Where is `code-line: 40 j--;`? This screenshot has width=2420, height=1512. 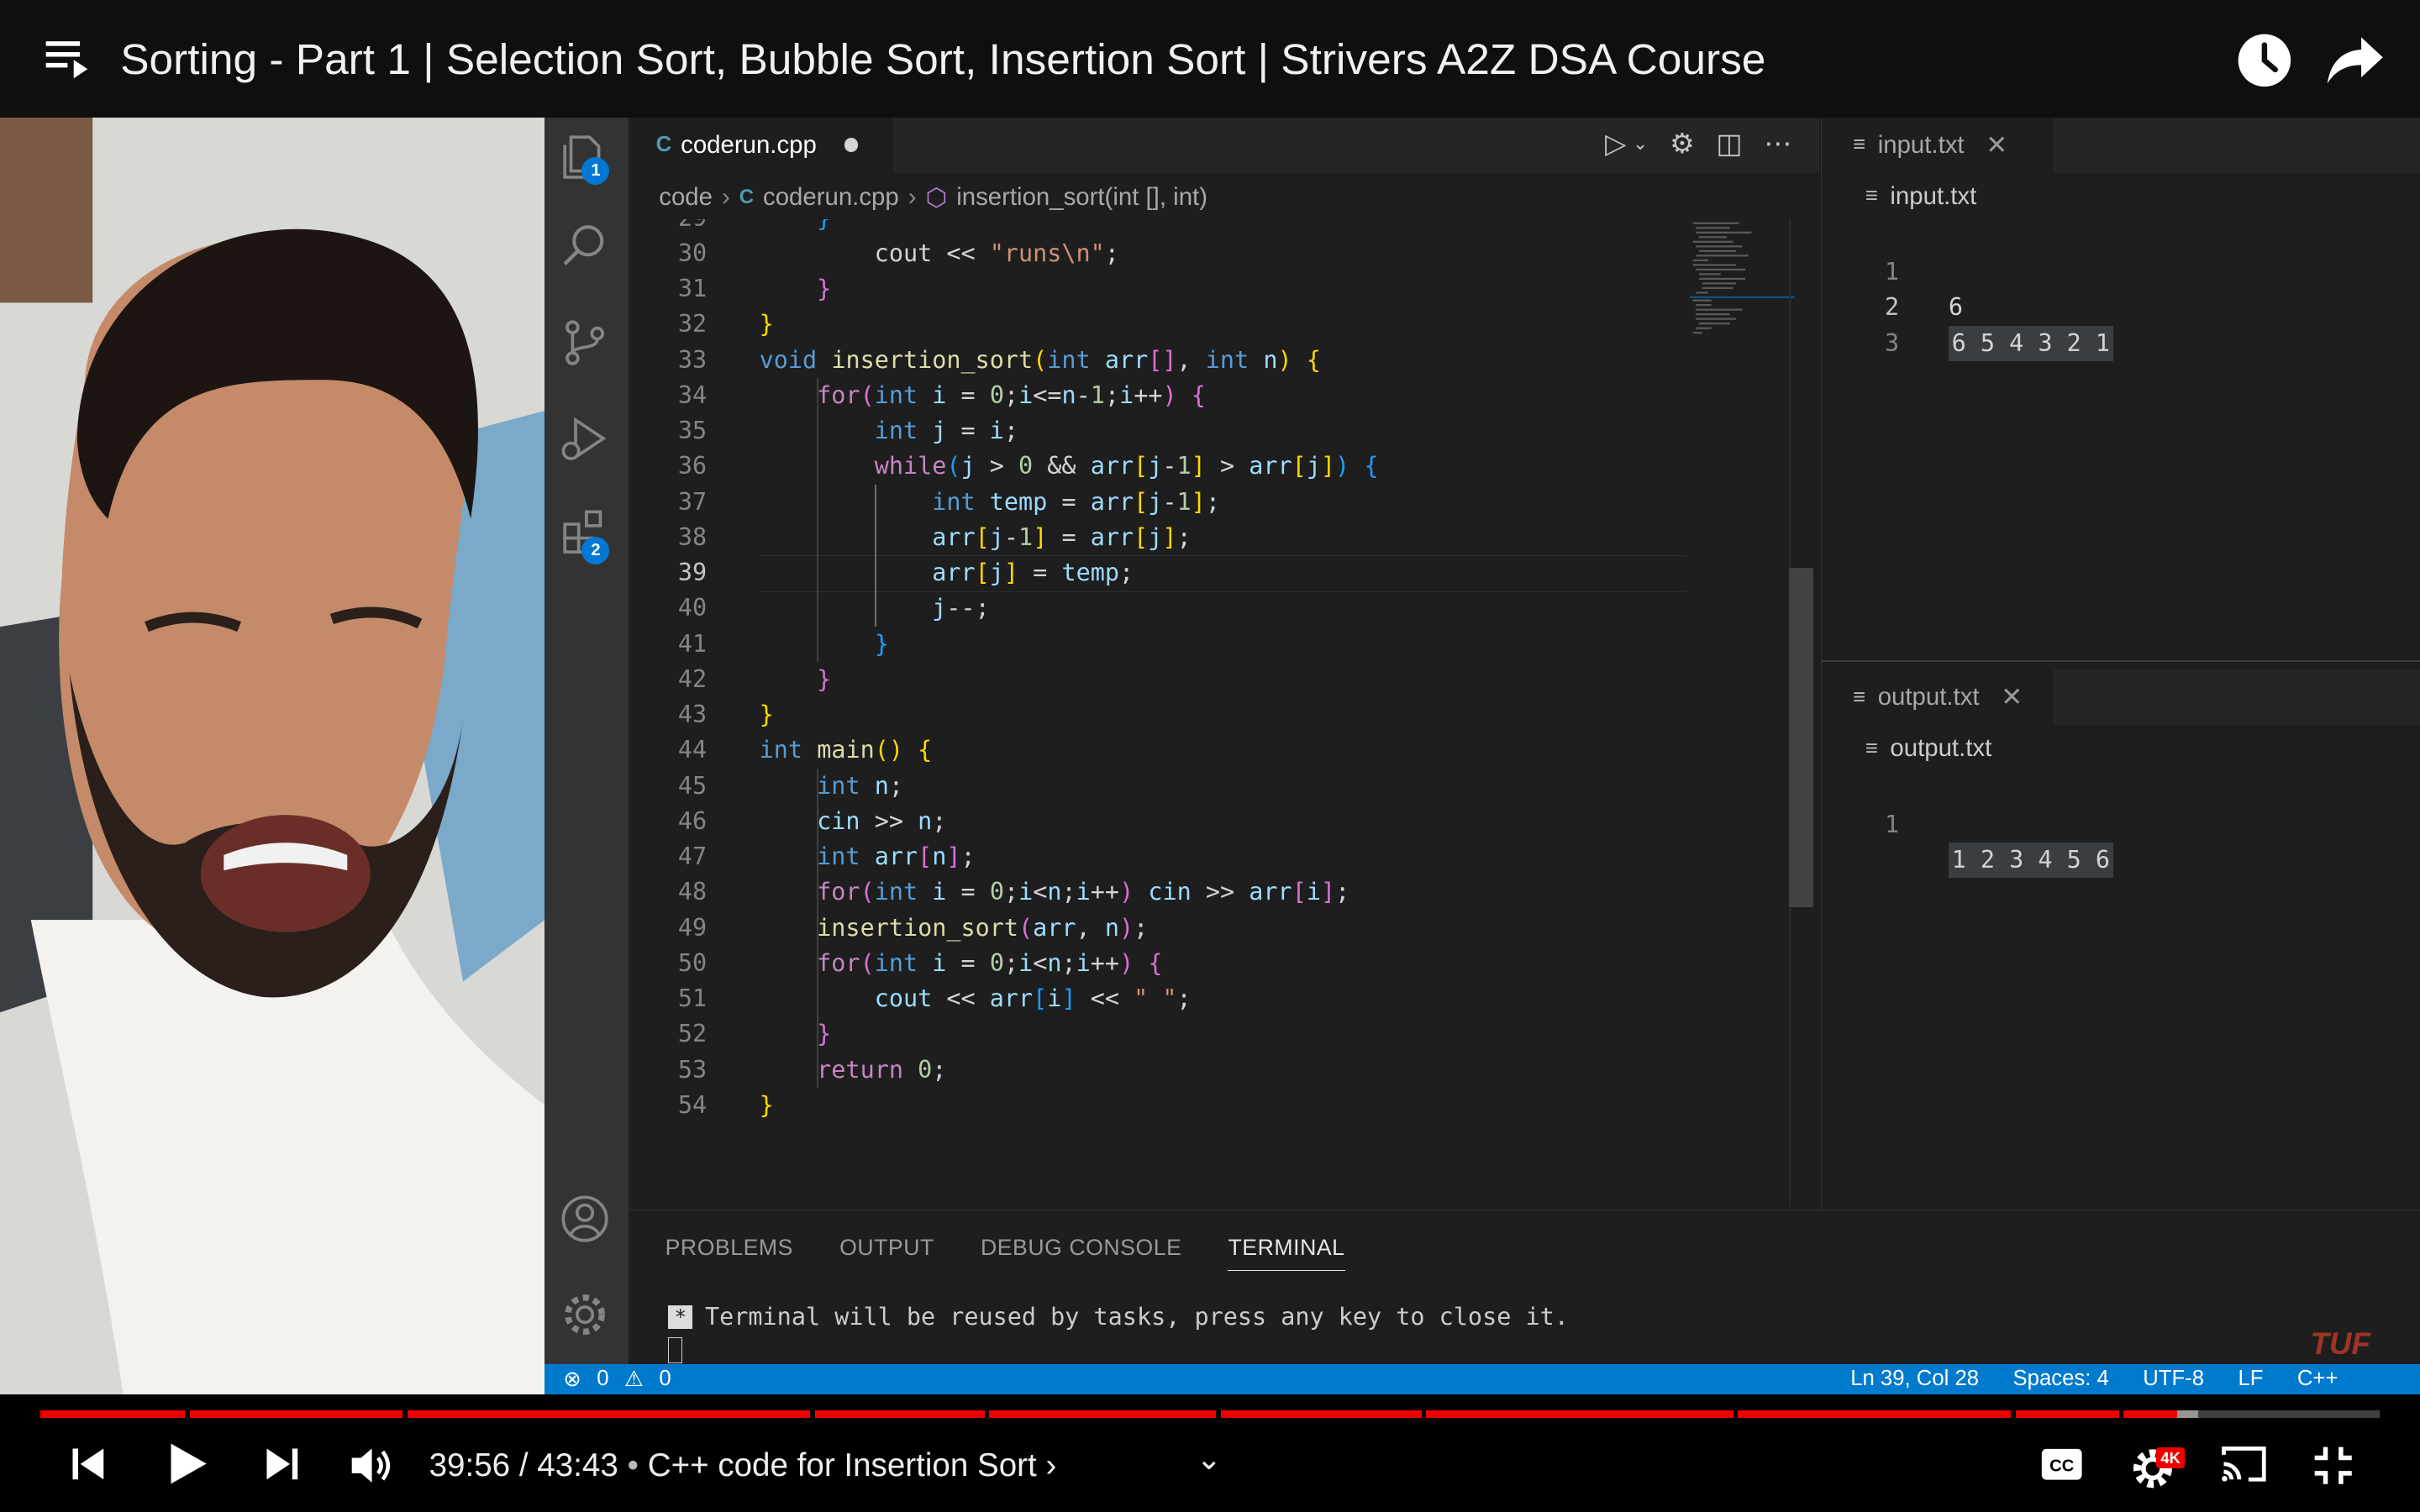
code-line: 40 j--; is located at coordinates (1161, 608).